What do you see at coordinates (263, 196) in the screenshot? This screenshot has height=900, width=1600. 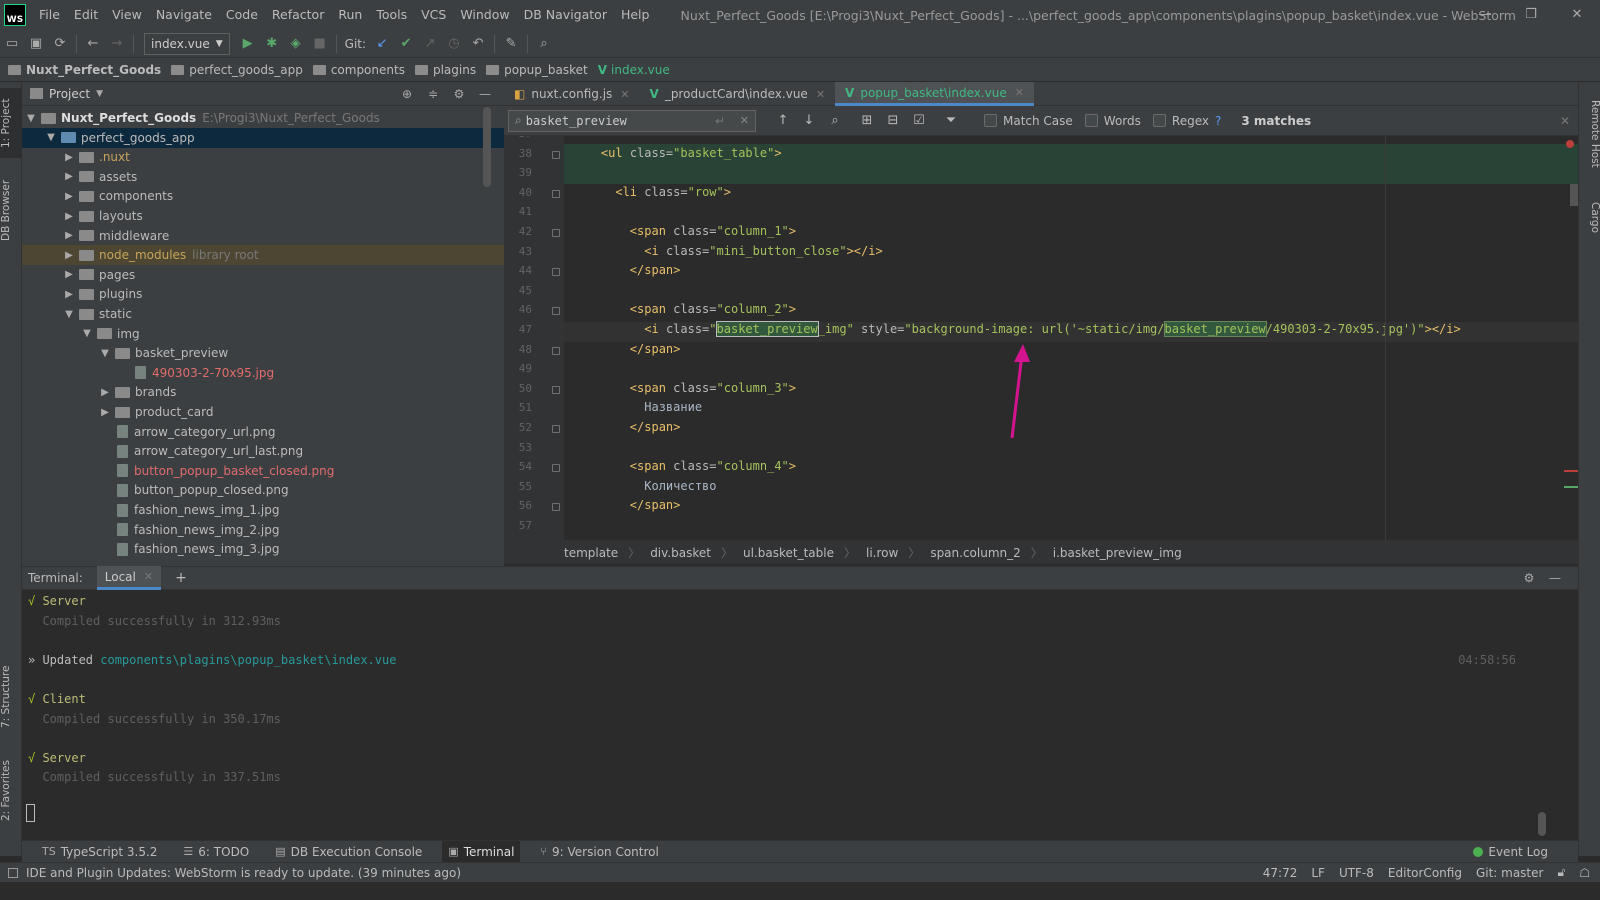 I see `tree-item: ▶ components` at bounding box center [263, 196].